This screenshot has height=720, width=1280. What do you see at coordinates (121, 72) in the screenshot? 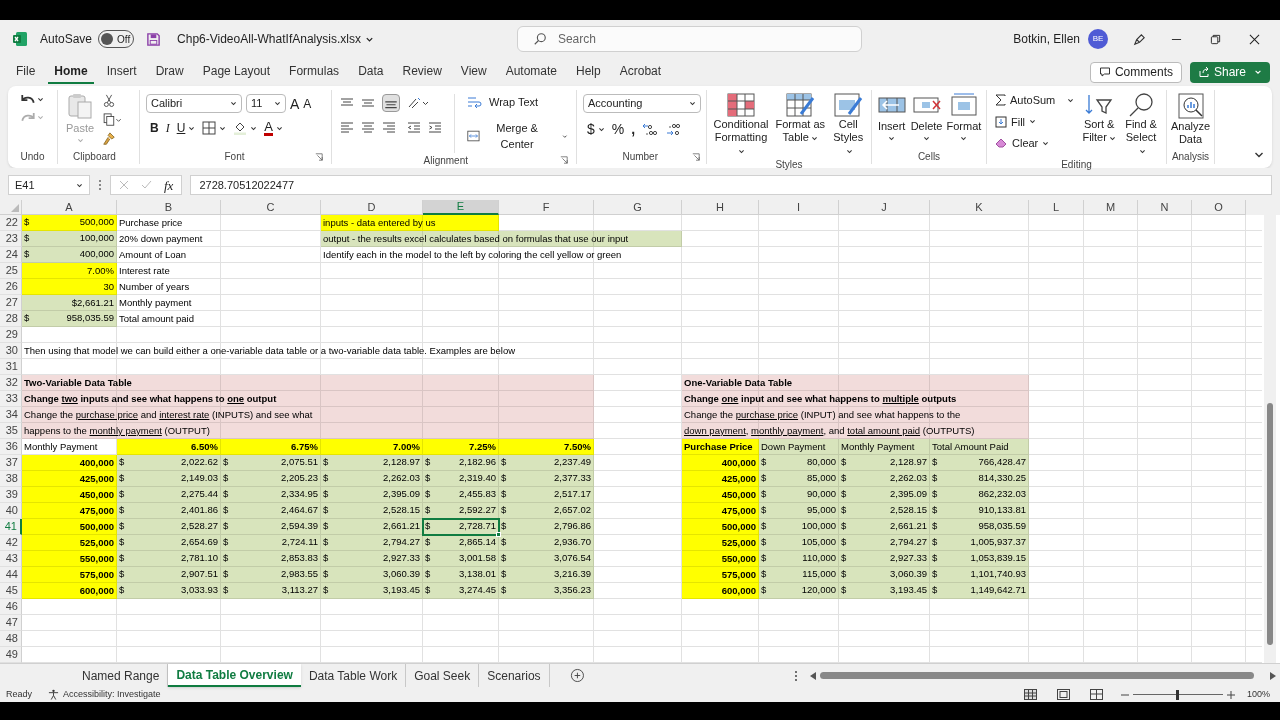
I see `menu-tab: Insert` at bounding box center [121, 72].